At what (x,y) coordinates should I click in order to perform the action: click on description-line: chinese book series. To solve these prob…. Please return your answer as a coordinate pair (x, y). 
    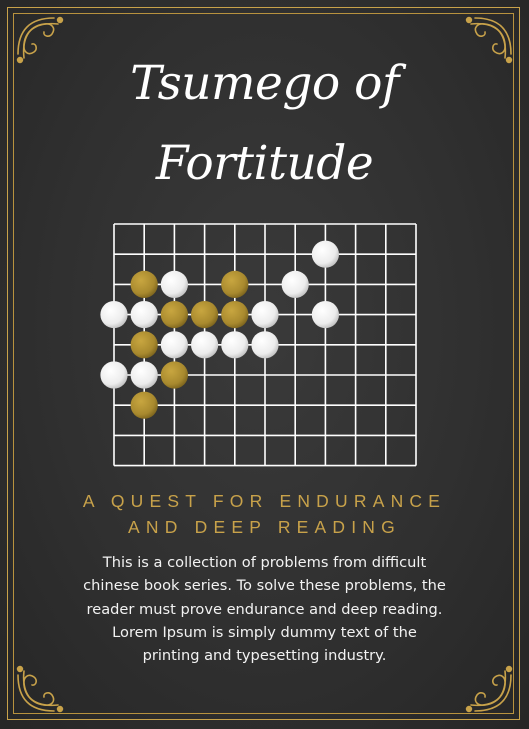
    Looking at the image, I should click on (264, 586).